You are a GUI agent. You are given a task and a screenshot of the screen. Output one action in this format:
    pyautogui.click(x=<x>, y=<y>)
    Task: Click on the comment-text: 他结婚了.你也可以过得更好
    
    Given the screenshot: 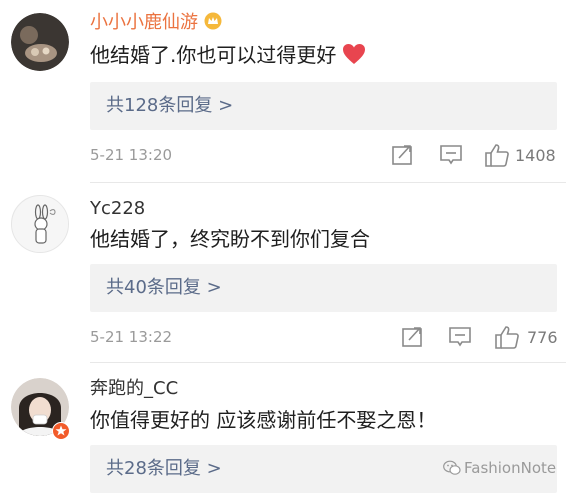 What is the action you would take?
    pyautogui.click(x=228, y=55)
    